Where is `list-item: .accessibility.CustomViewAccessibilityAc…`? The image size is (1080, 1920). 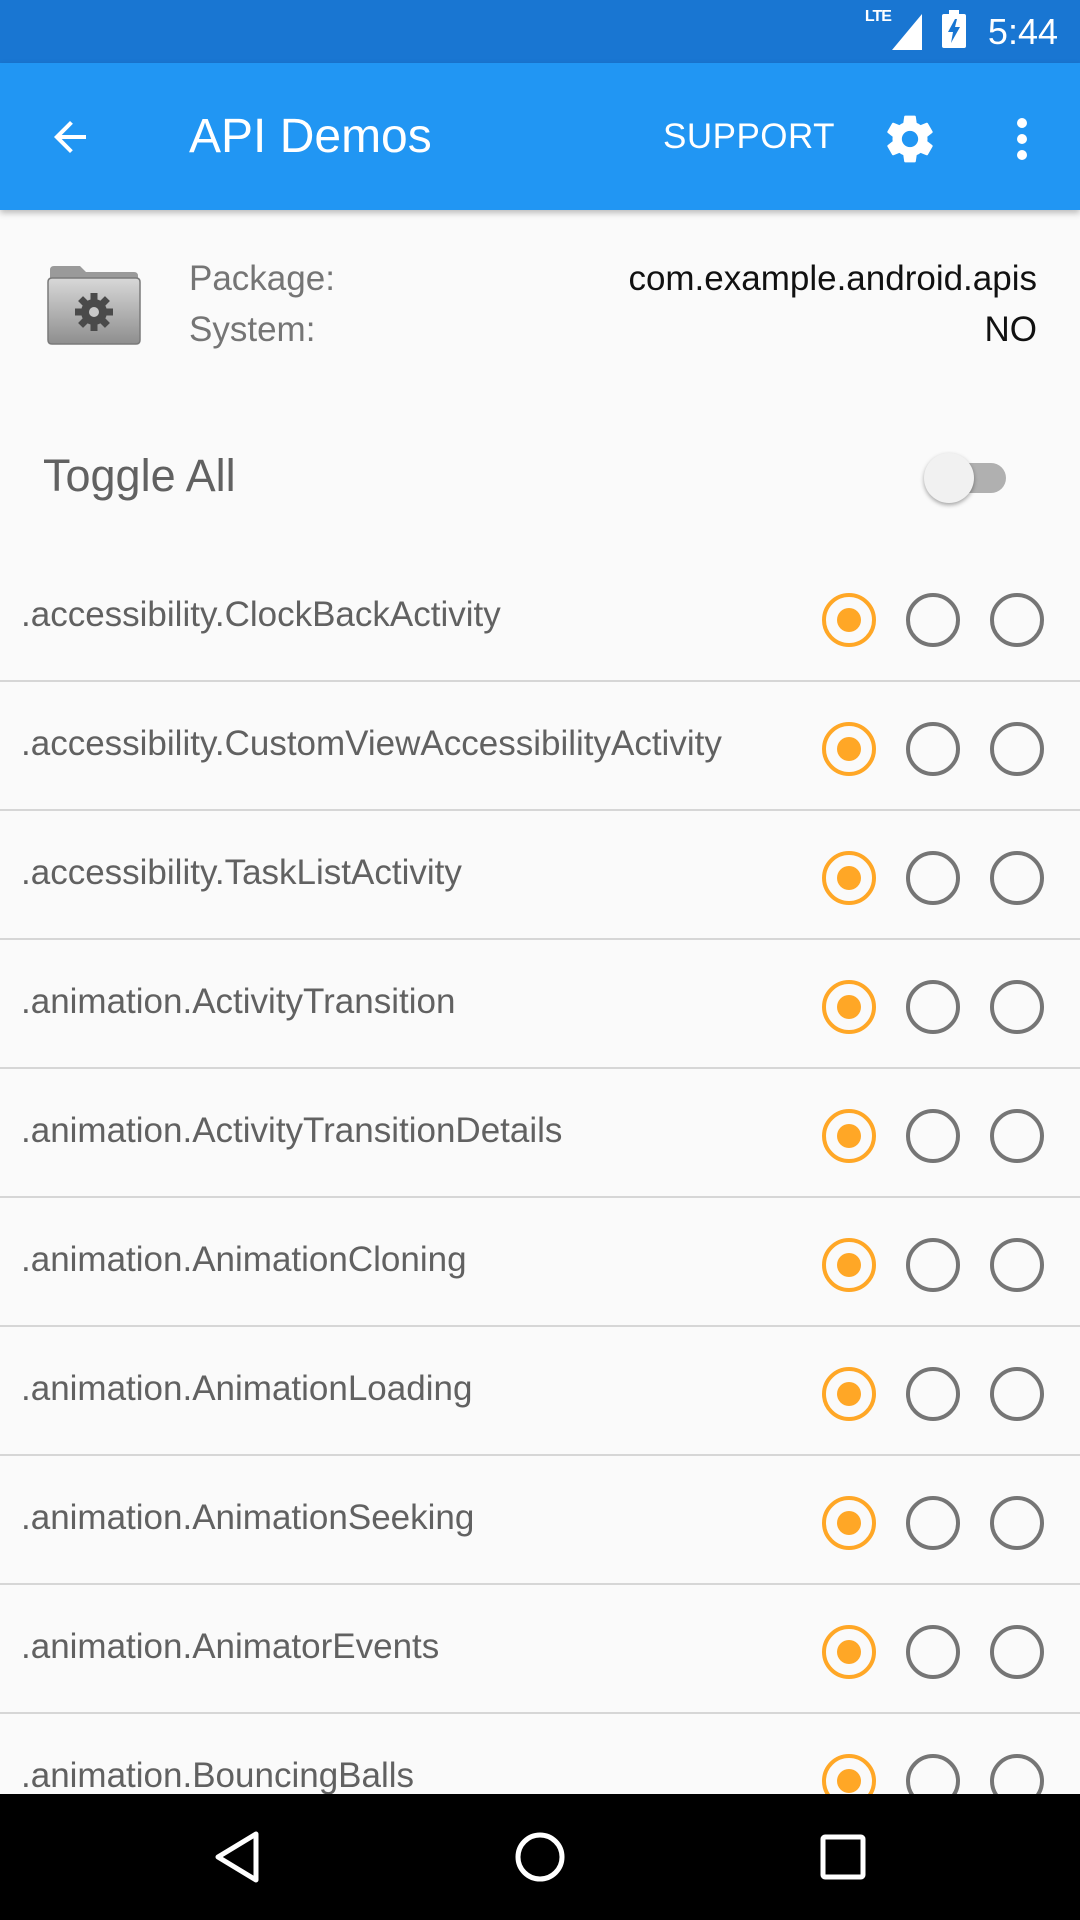 list-item: .accessibility.CustomViewAccessibilityAc… is located at coordinates (540, 746).